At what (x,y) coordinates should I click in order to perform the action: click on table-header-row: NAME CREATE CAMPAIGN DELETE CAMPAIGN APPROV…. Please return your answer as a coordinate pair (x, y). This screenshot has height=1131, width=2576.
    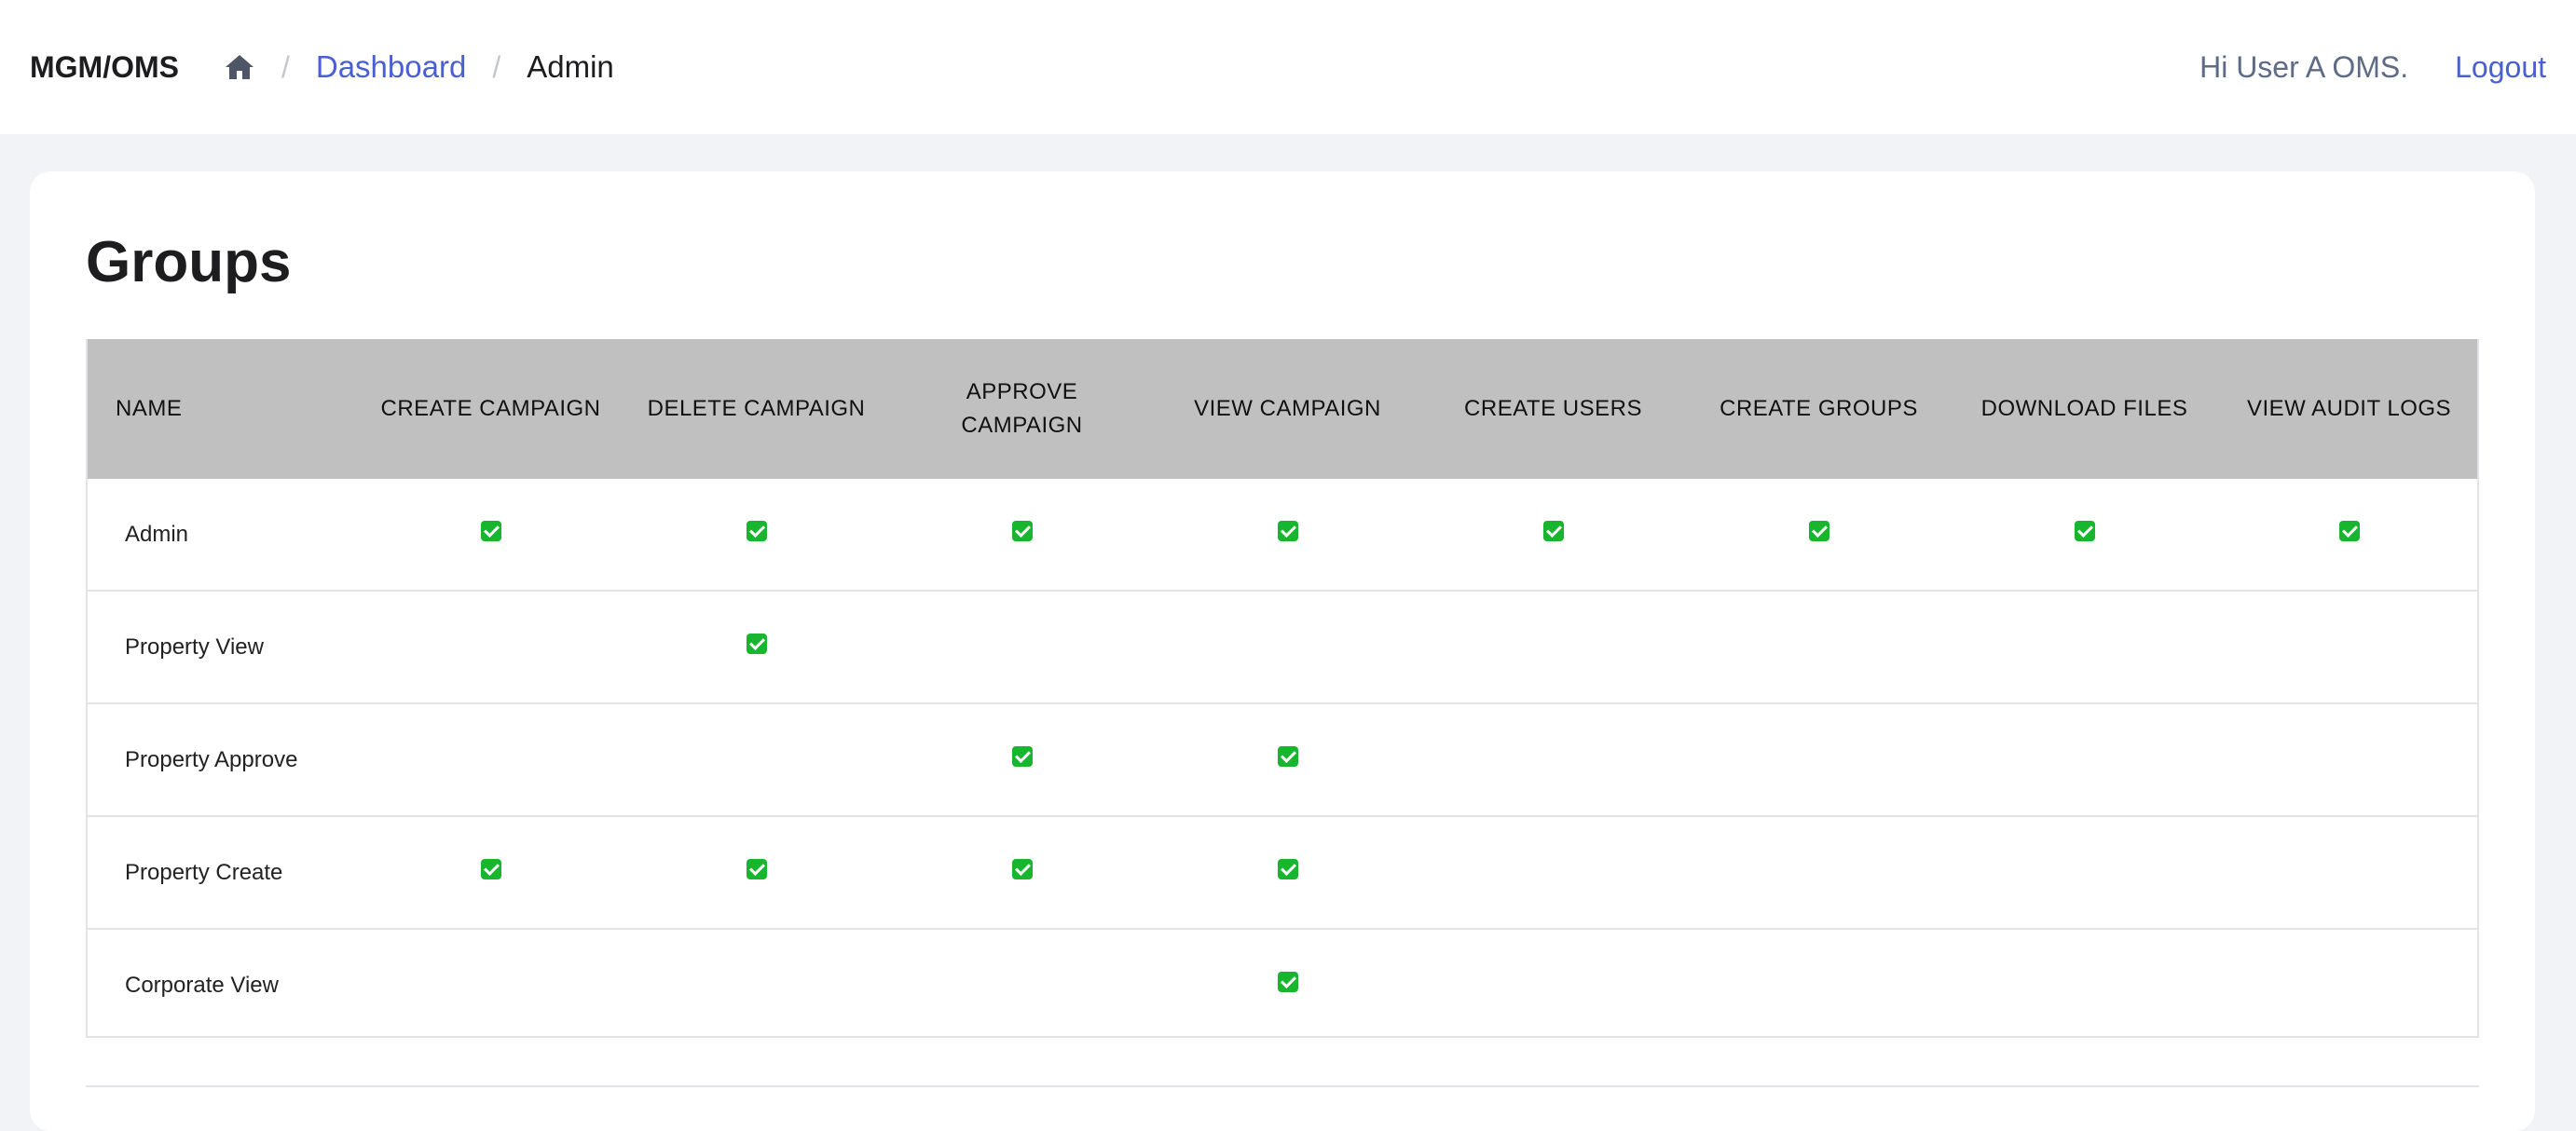
    Looking at the image, I should click on (1282, 409).